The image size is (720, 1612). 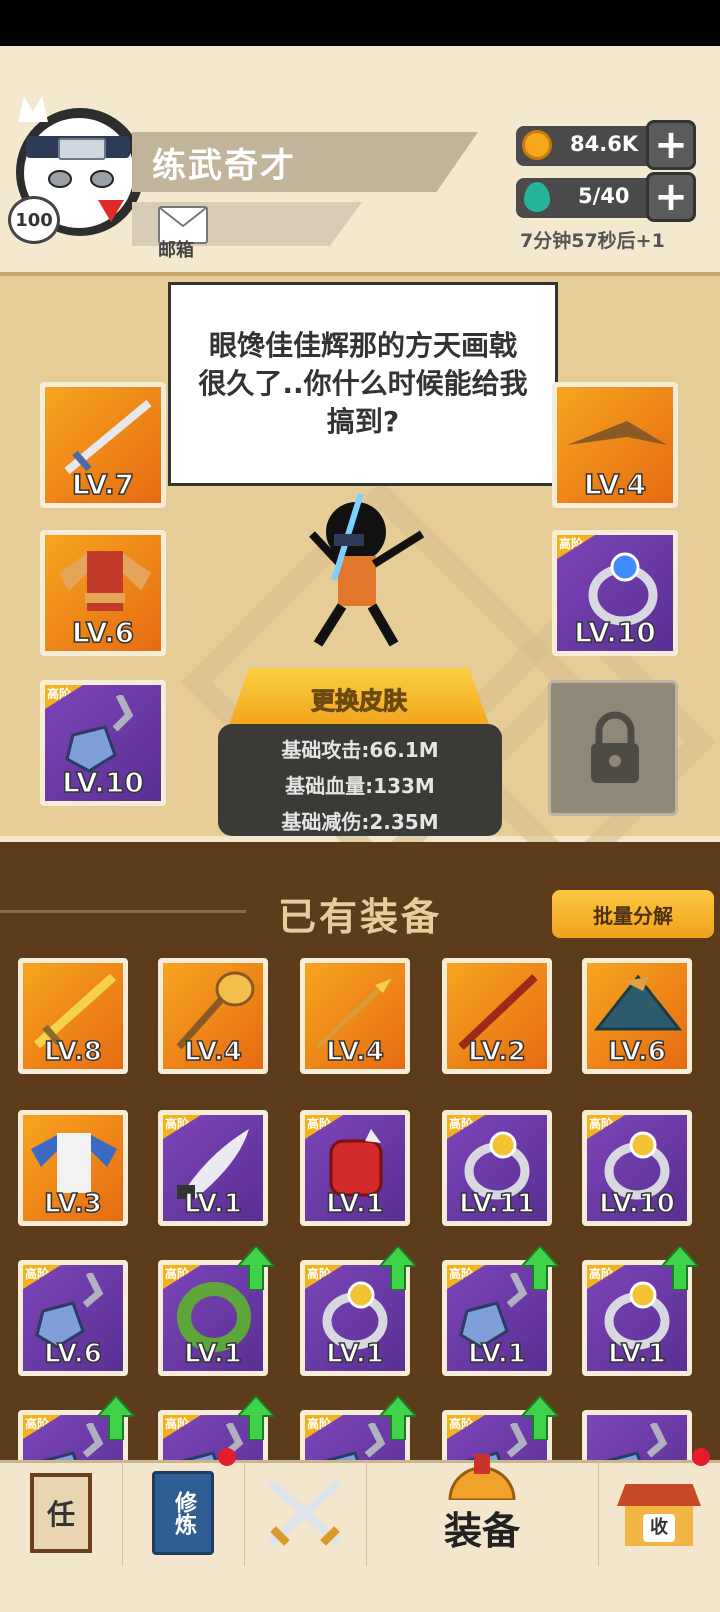 I want to click on item-level: LV.10, so click(x=636, y=1204).